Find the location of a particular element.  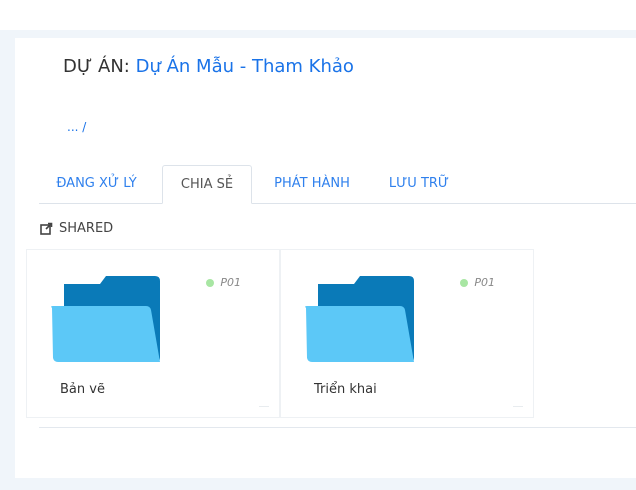

page-title: DỰ ÁN: Dự Án Mẫu - Tham Khảo is located at coordinates (208, 66).